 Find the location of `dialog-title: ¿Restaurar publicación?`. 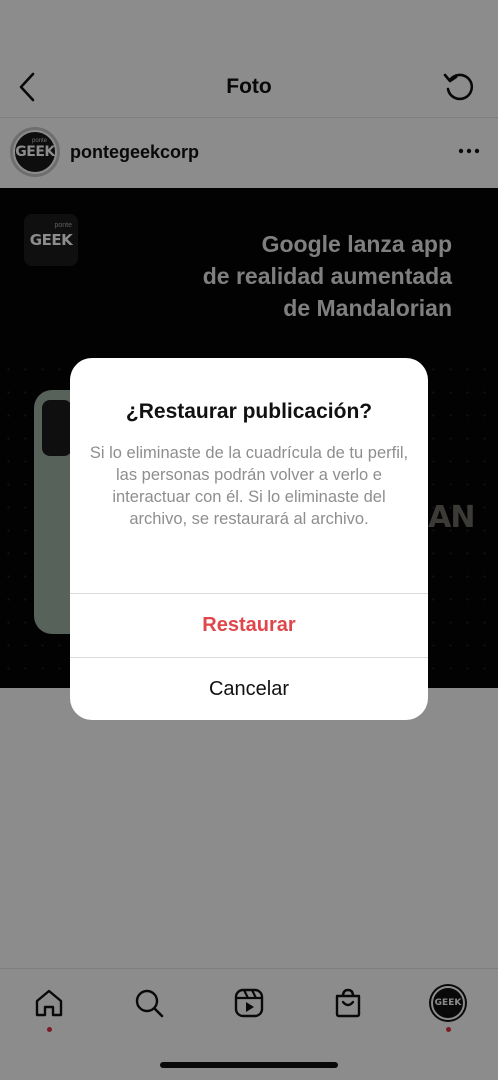

dialog-title: ¿Restaurar publicación? is located at coordinates (249, 411).